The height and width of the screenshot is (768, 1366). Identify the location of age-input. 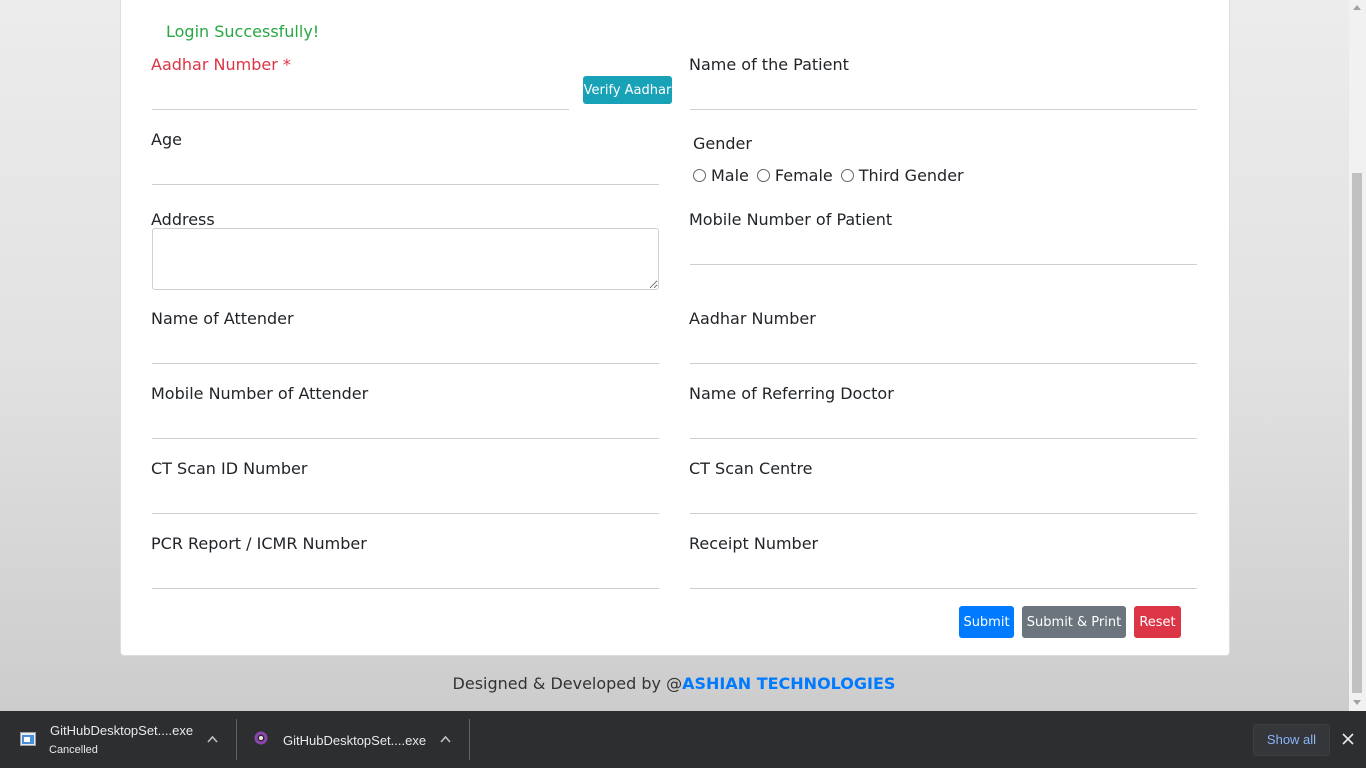
(405, 173).